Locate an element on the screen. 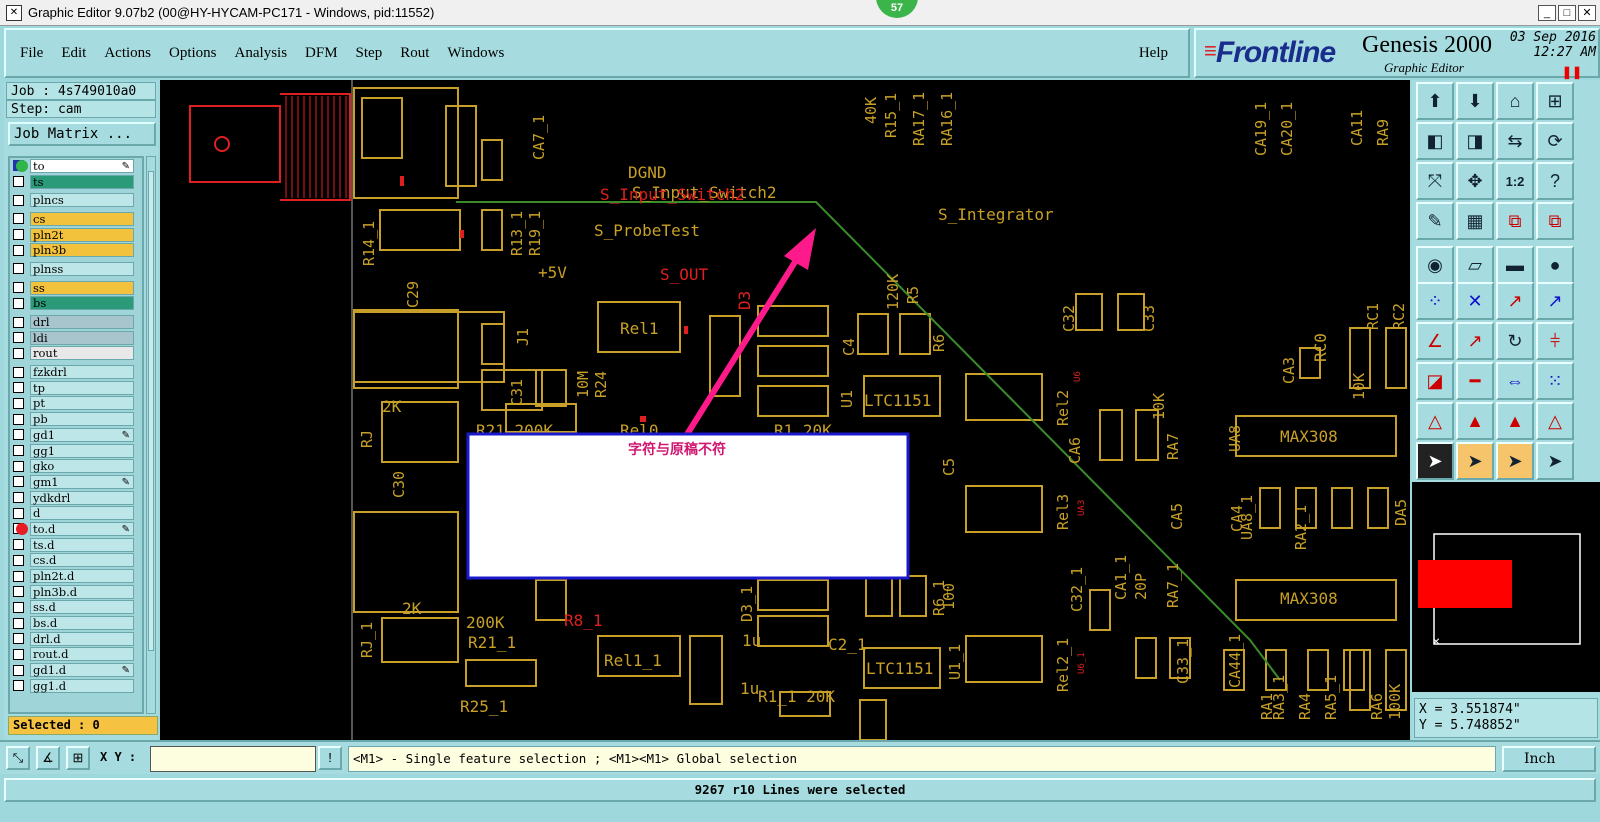  overview-minimap: ✕ is located at coordinates (1506, 587).